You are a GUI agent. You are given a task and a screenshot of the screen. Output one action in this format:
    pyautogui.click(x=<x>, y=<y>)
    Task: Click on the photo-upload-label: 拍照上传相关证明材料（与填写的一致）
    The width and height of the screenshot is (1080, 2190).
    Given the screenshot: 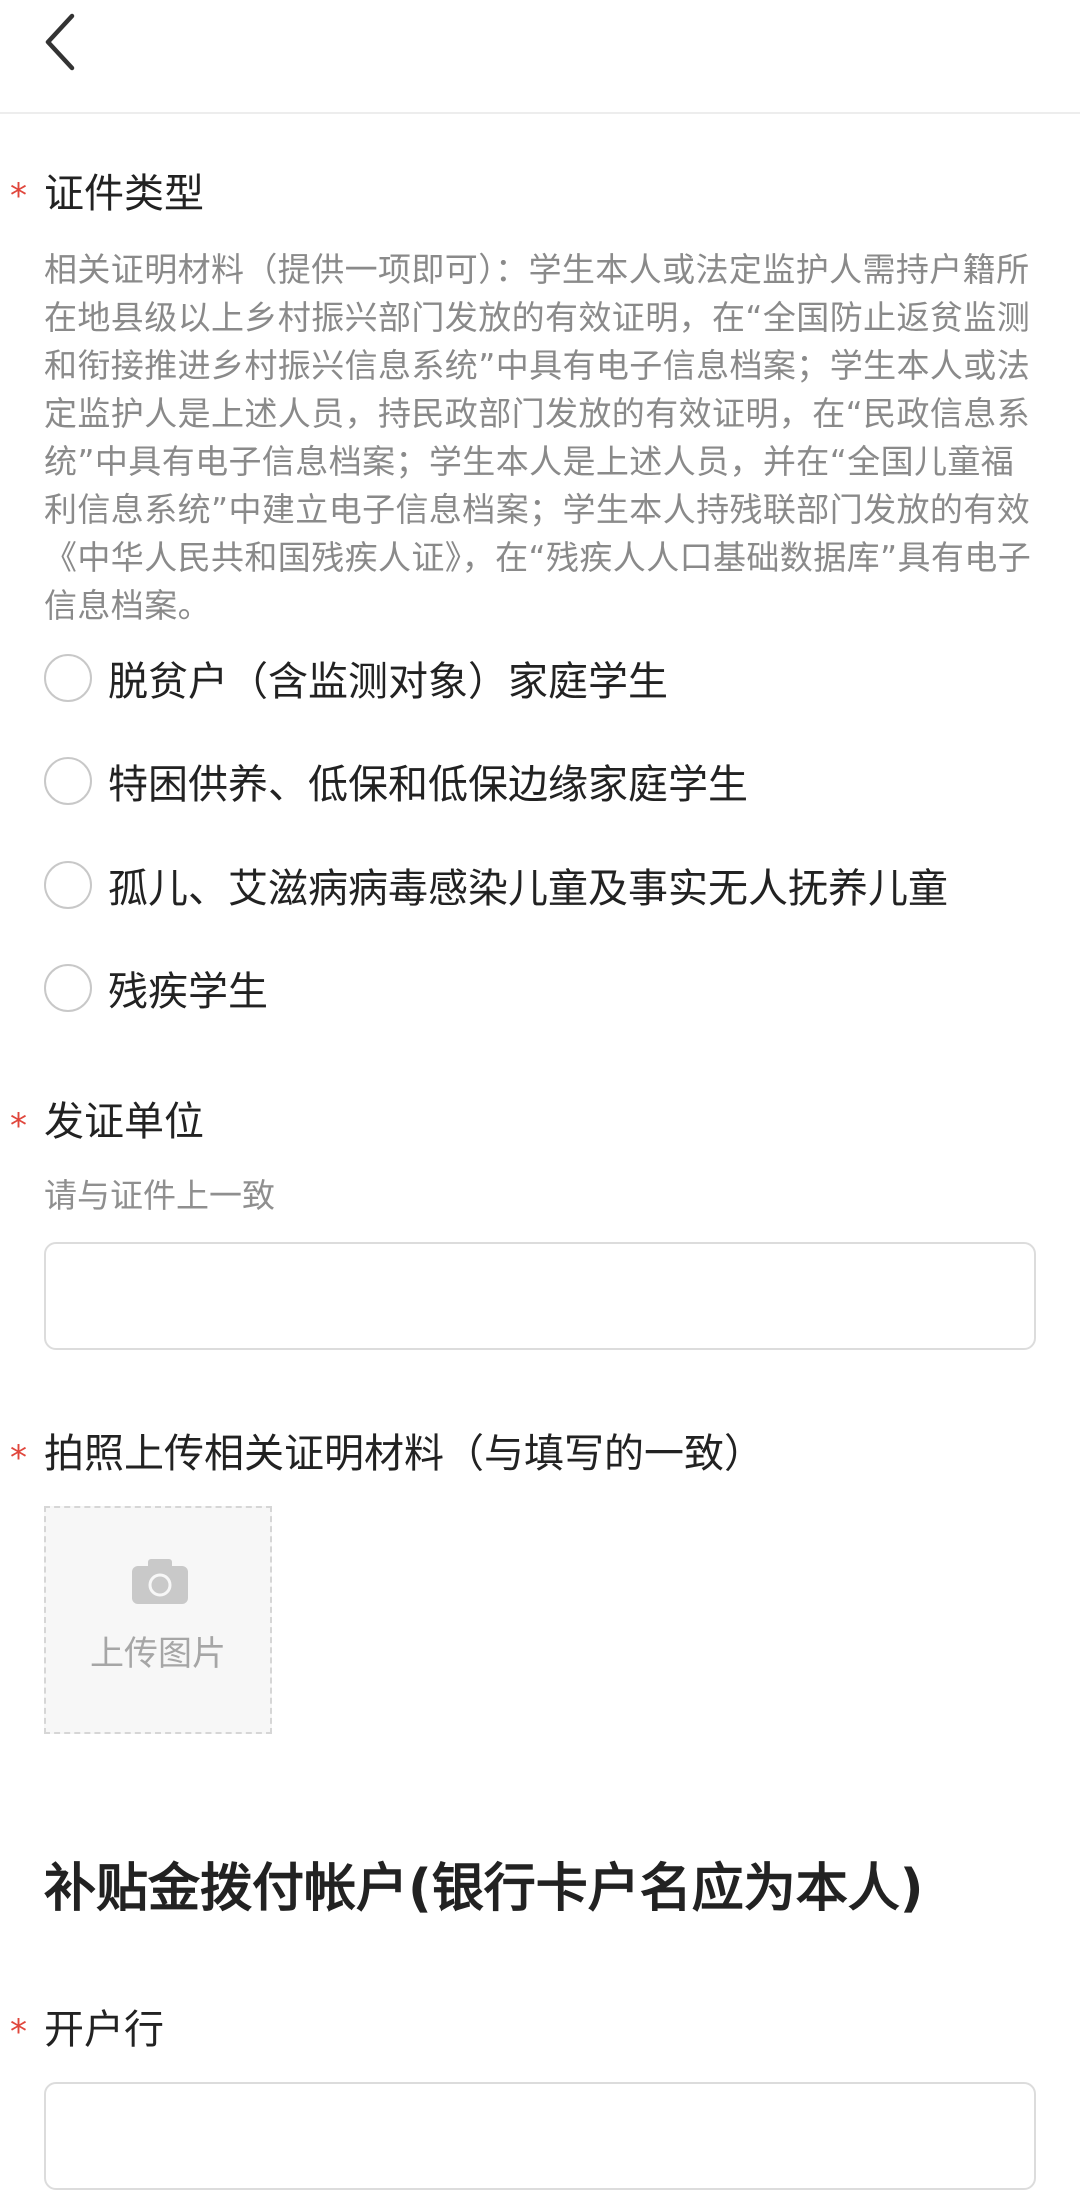 What is the action you would take?
    pyautogui.click(x=404, y=1454)
    